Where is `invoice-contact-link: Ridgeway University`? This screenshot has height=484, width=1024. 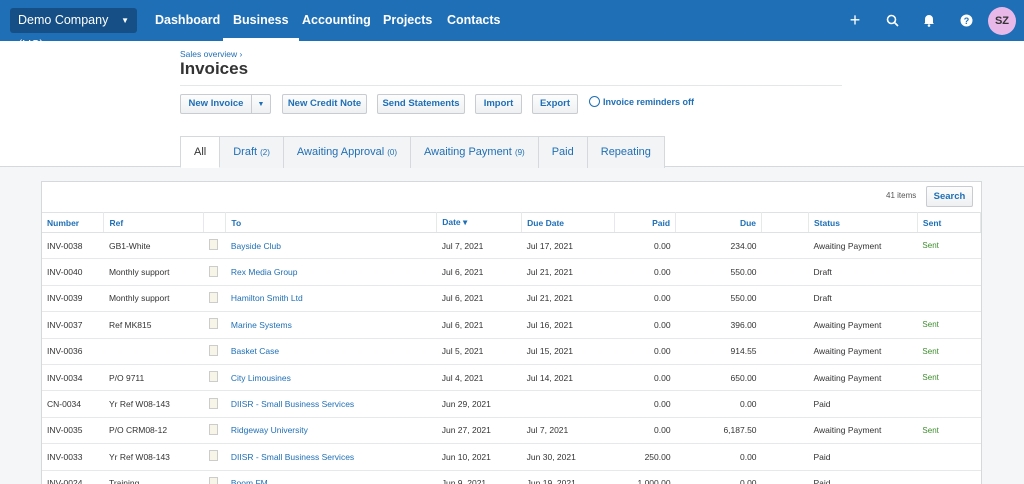 invoice-contact-link: Ridgeway University is located at coordinates (331, 431).